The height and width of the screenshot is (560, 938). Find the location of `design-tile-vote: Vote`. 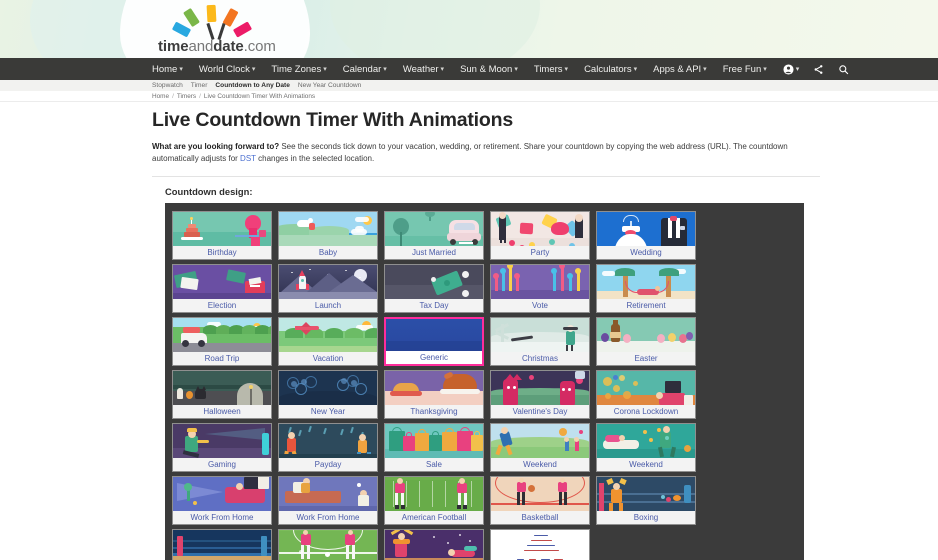

design-tile-vote: Vote is located at coordinates (540, 288).